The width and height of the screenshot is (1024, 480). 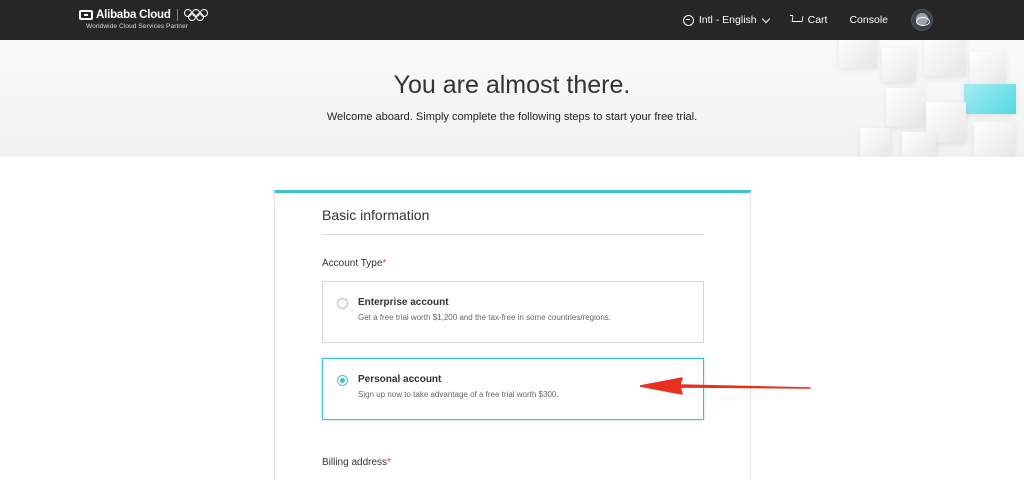 I want to click on language-selector: Intl - English, so click(x=726, y=20).